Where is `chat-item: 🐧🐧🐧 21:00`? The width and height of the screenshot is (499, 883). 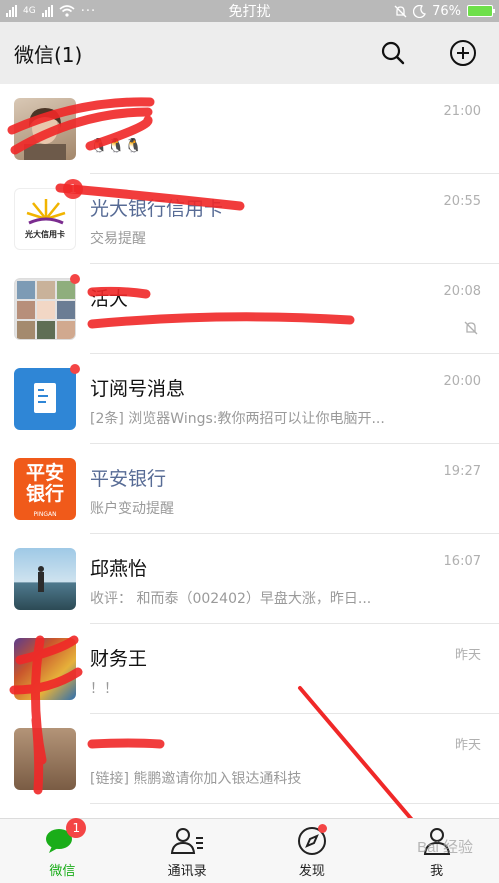
chat-item: 🐧🐧🐧 21:00 is located at coordinates (249, 129).